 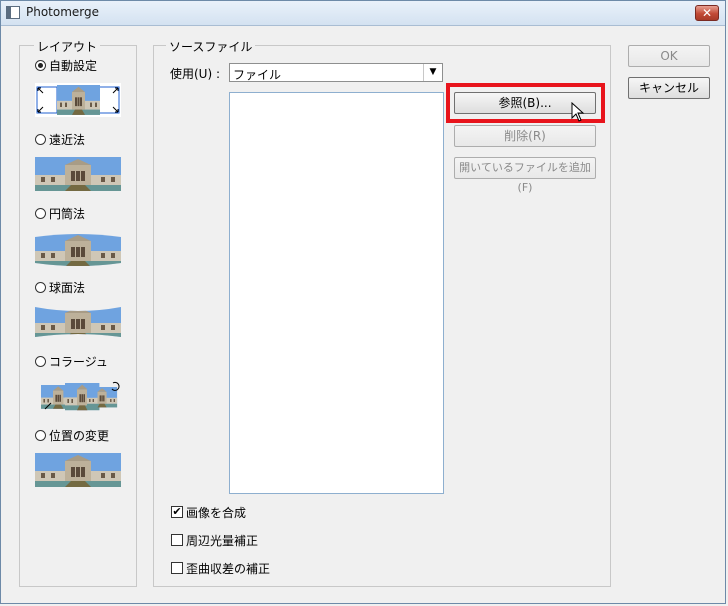 I want to click on checkbox-blend-images: ✔ 画像を合成, so click(x=208, y=512).